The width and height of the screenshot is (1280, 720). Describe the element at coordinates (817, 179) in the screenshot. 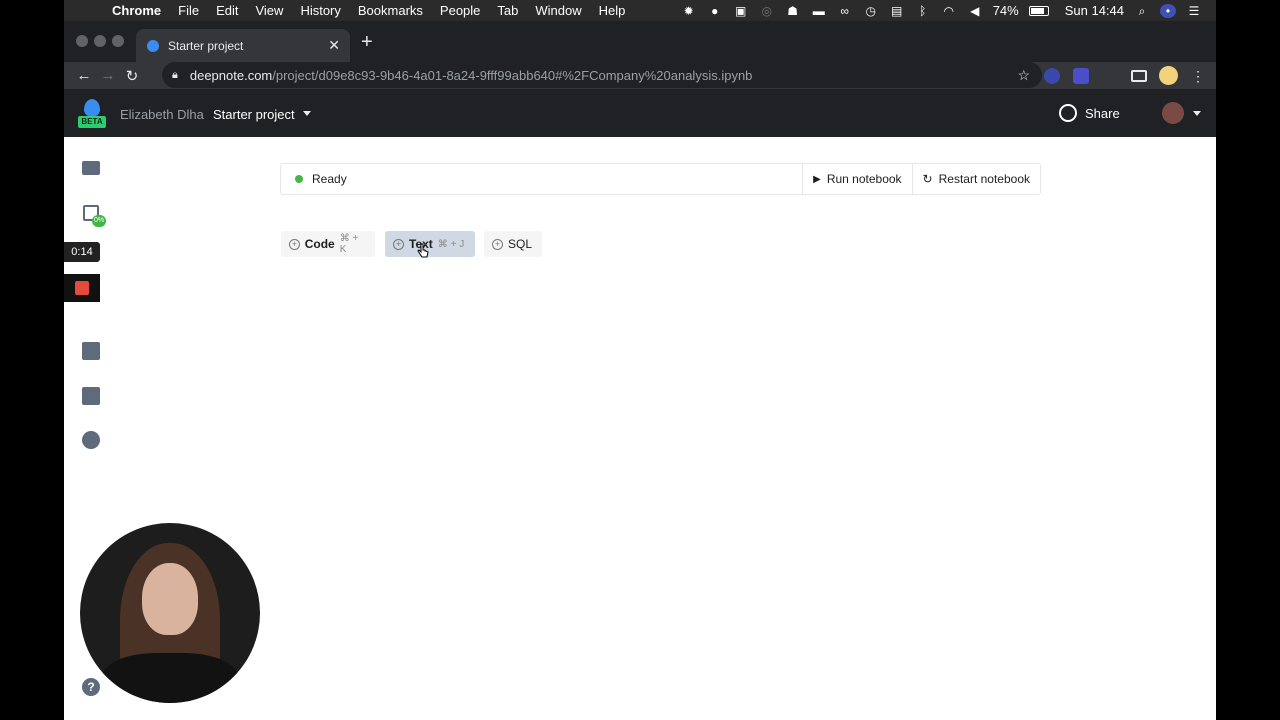

I see `play-icon: ▶` at that location.